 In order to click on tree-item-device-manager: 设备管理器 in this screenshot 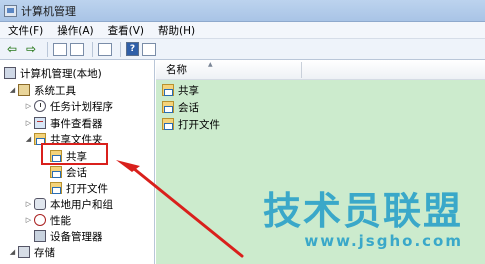, I will do `click(68, 236)`.